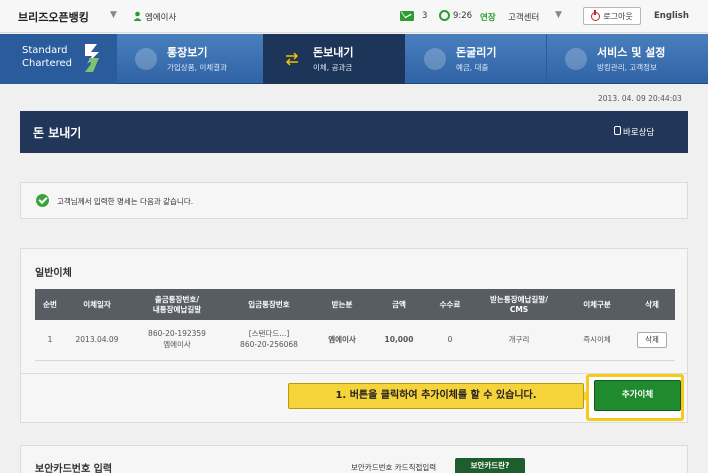 The image size is (708, 473). What do you see at coordinates (444, 15) in the screenshot?
I see `clock-icon` at bounding box center [444, 15].